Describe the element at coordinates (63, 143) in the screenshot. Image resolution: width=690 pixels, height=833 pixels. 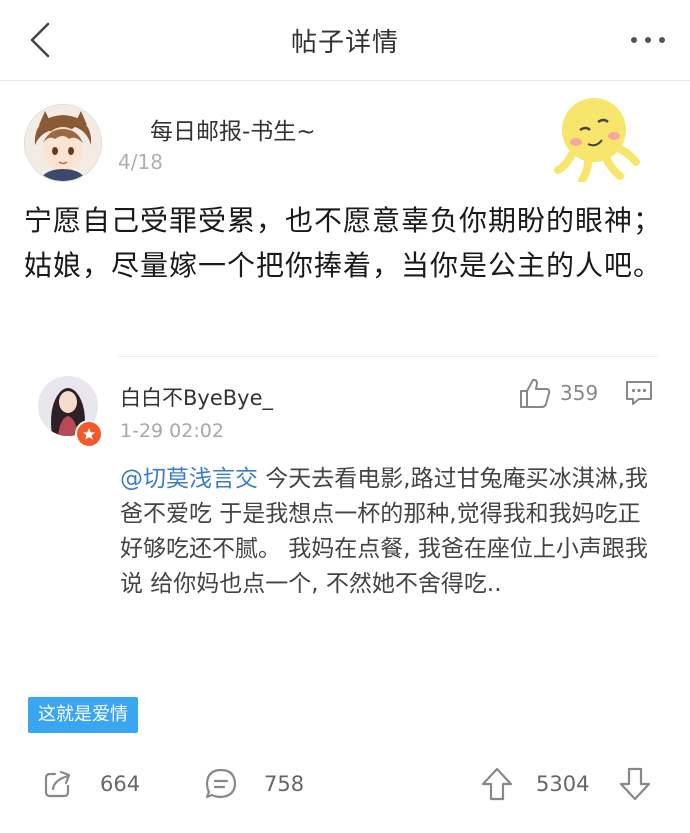
I see `author-avatar` at that location.